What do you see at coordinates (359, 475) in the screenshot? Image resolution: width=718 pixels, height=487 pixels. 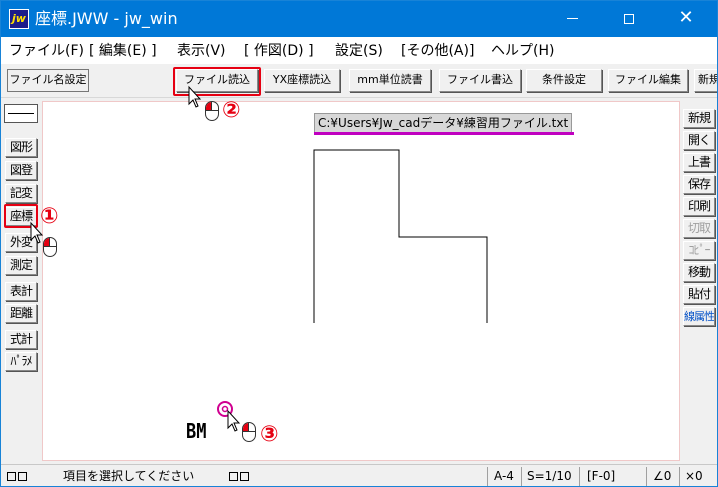 I see `status-bar: 項目を選択してください A-4 S=1/10 [F-0] ∠0 ×0` at bounding box center [359, 475].